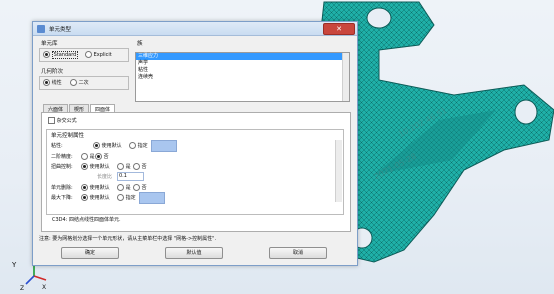  I want to click on distortion-default-radio: 使用默认, so click(95, 166).